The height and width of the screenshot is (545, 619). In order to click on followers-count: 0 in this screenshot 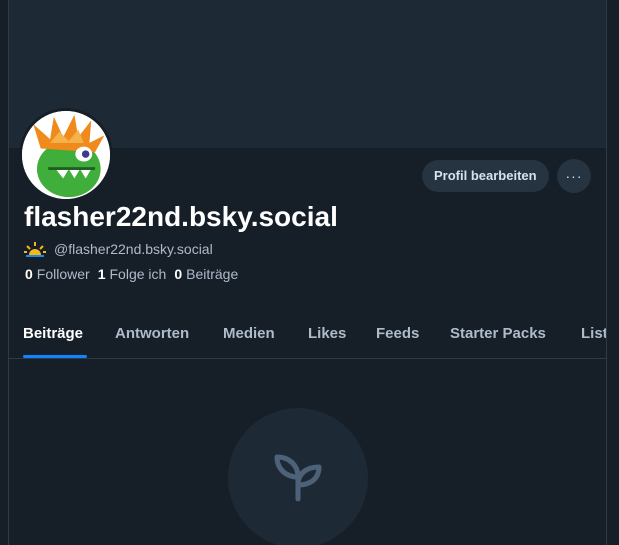, I will do `click(29, 274)`.